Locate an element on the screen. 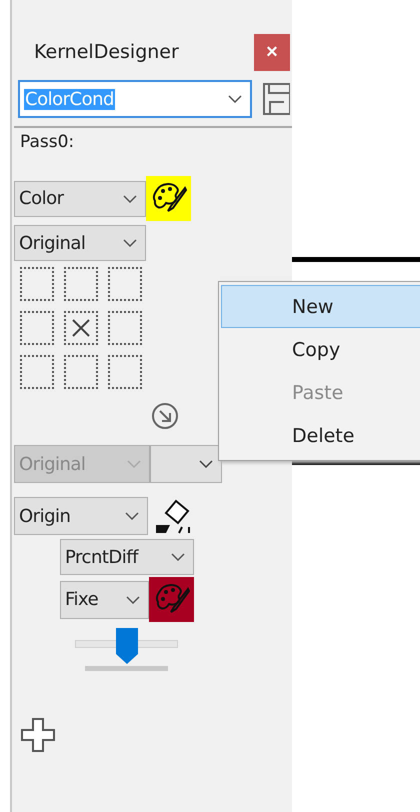 This screenshot has width=420, height=812. menu-item: Copy is located at coordinates (320, 349).